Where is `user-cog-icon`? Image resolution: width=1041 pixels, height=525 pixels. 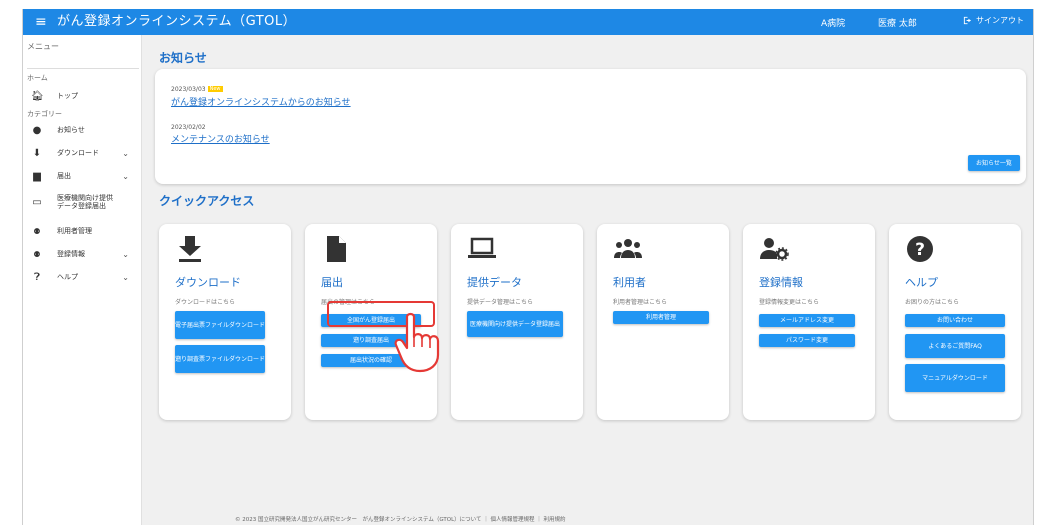 user-cog-icon is located at coordinates (774, 249).